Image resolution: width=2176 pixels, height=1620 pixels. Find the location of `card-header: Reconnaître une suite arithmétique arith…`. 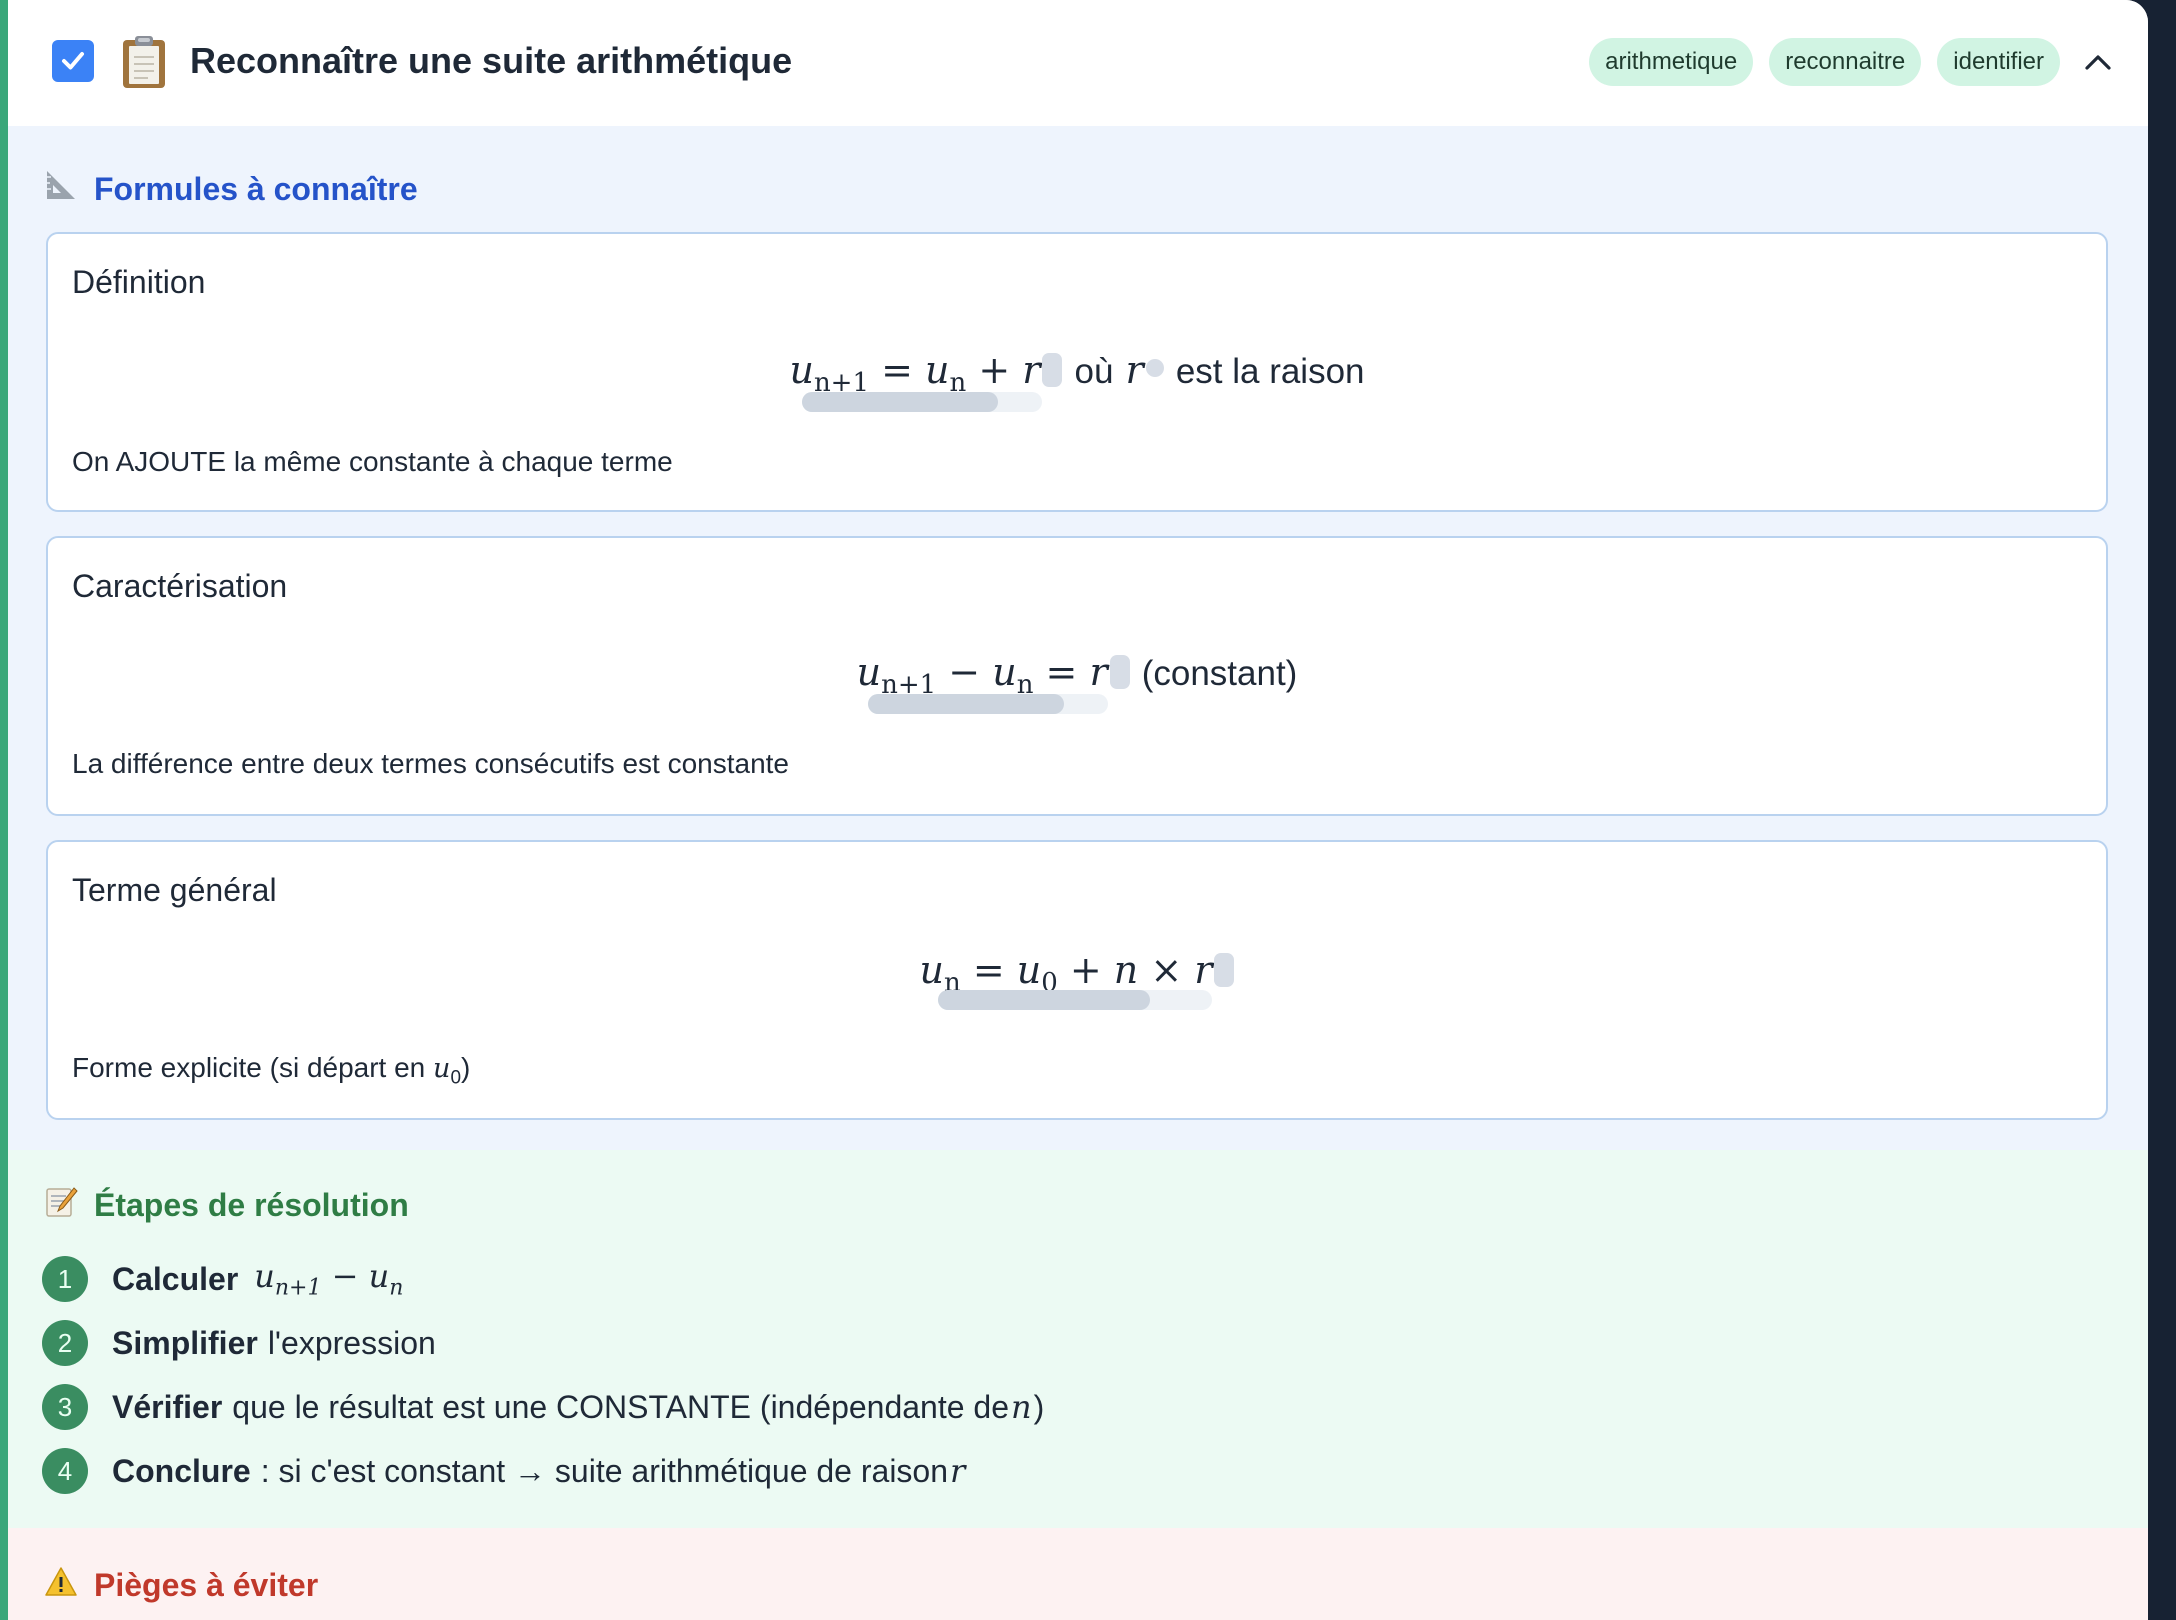

card-header: Reconnaître une suite arithmétique arith… is located at coordinates (1078, 63).